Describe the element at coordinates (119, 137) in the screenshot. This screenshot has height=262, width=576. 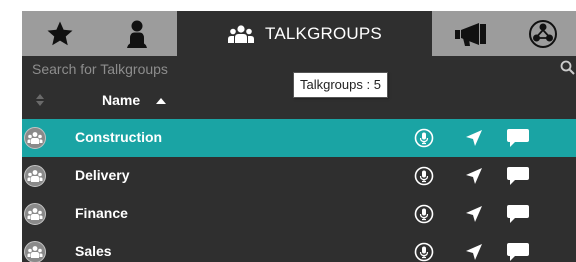
I see `talkgroup-name: Construction` at that location.